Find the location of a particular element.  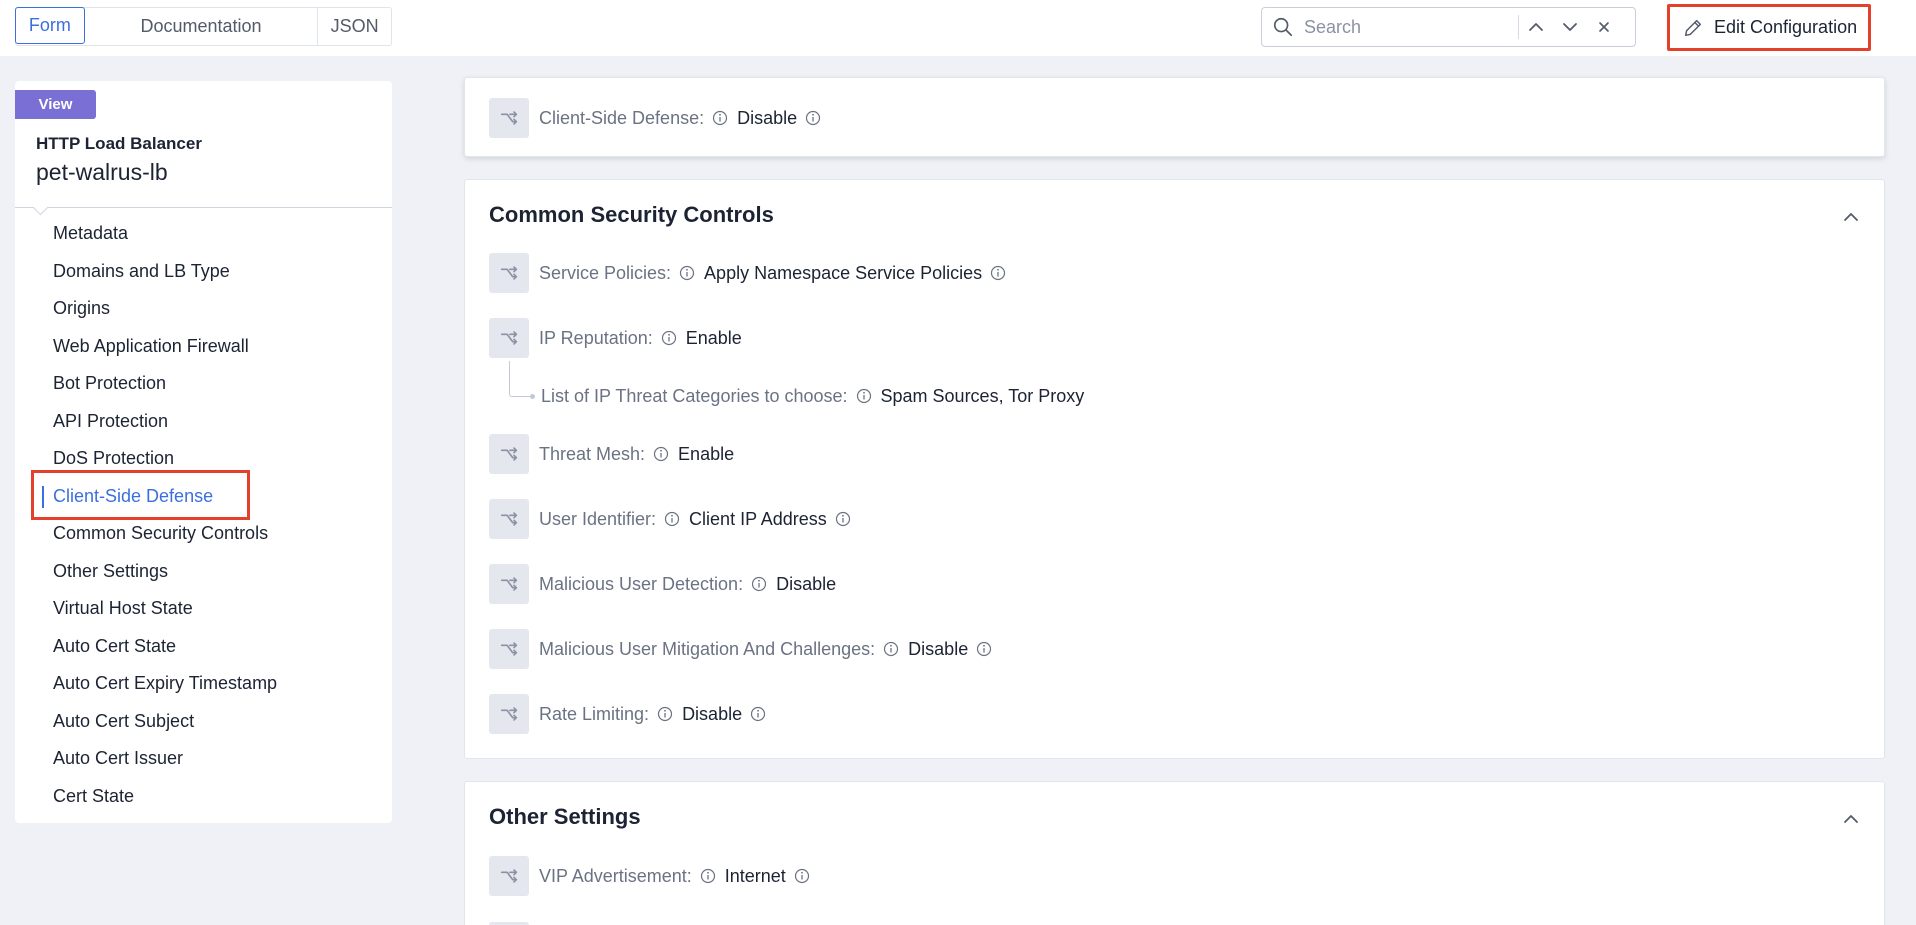

view-mode-tabs: Form Documentation JSON is located at coordinates (203, 26).